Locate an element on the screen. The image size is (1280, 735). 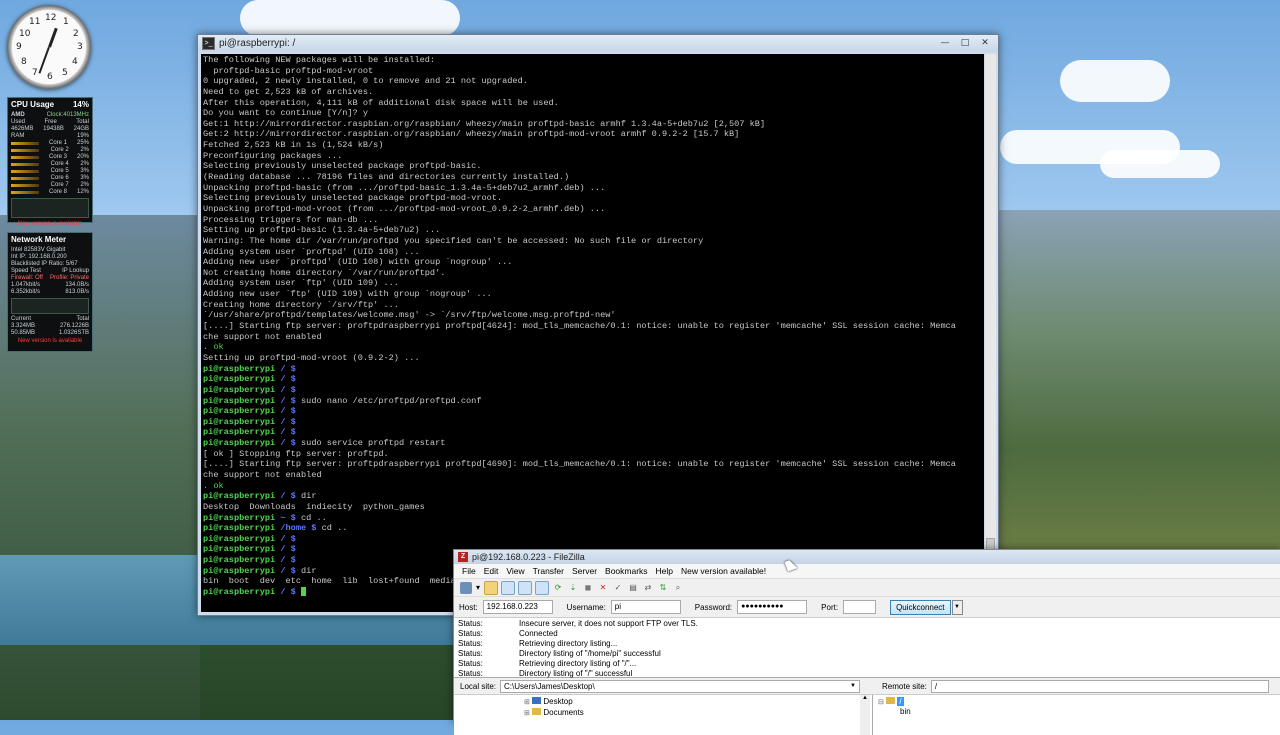
local-tree-scrollbar: ▲ is located at coordinates (865, 715).